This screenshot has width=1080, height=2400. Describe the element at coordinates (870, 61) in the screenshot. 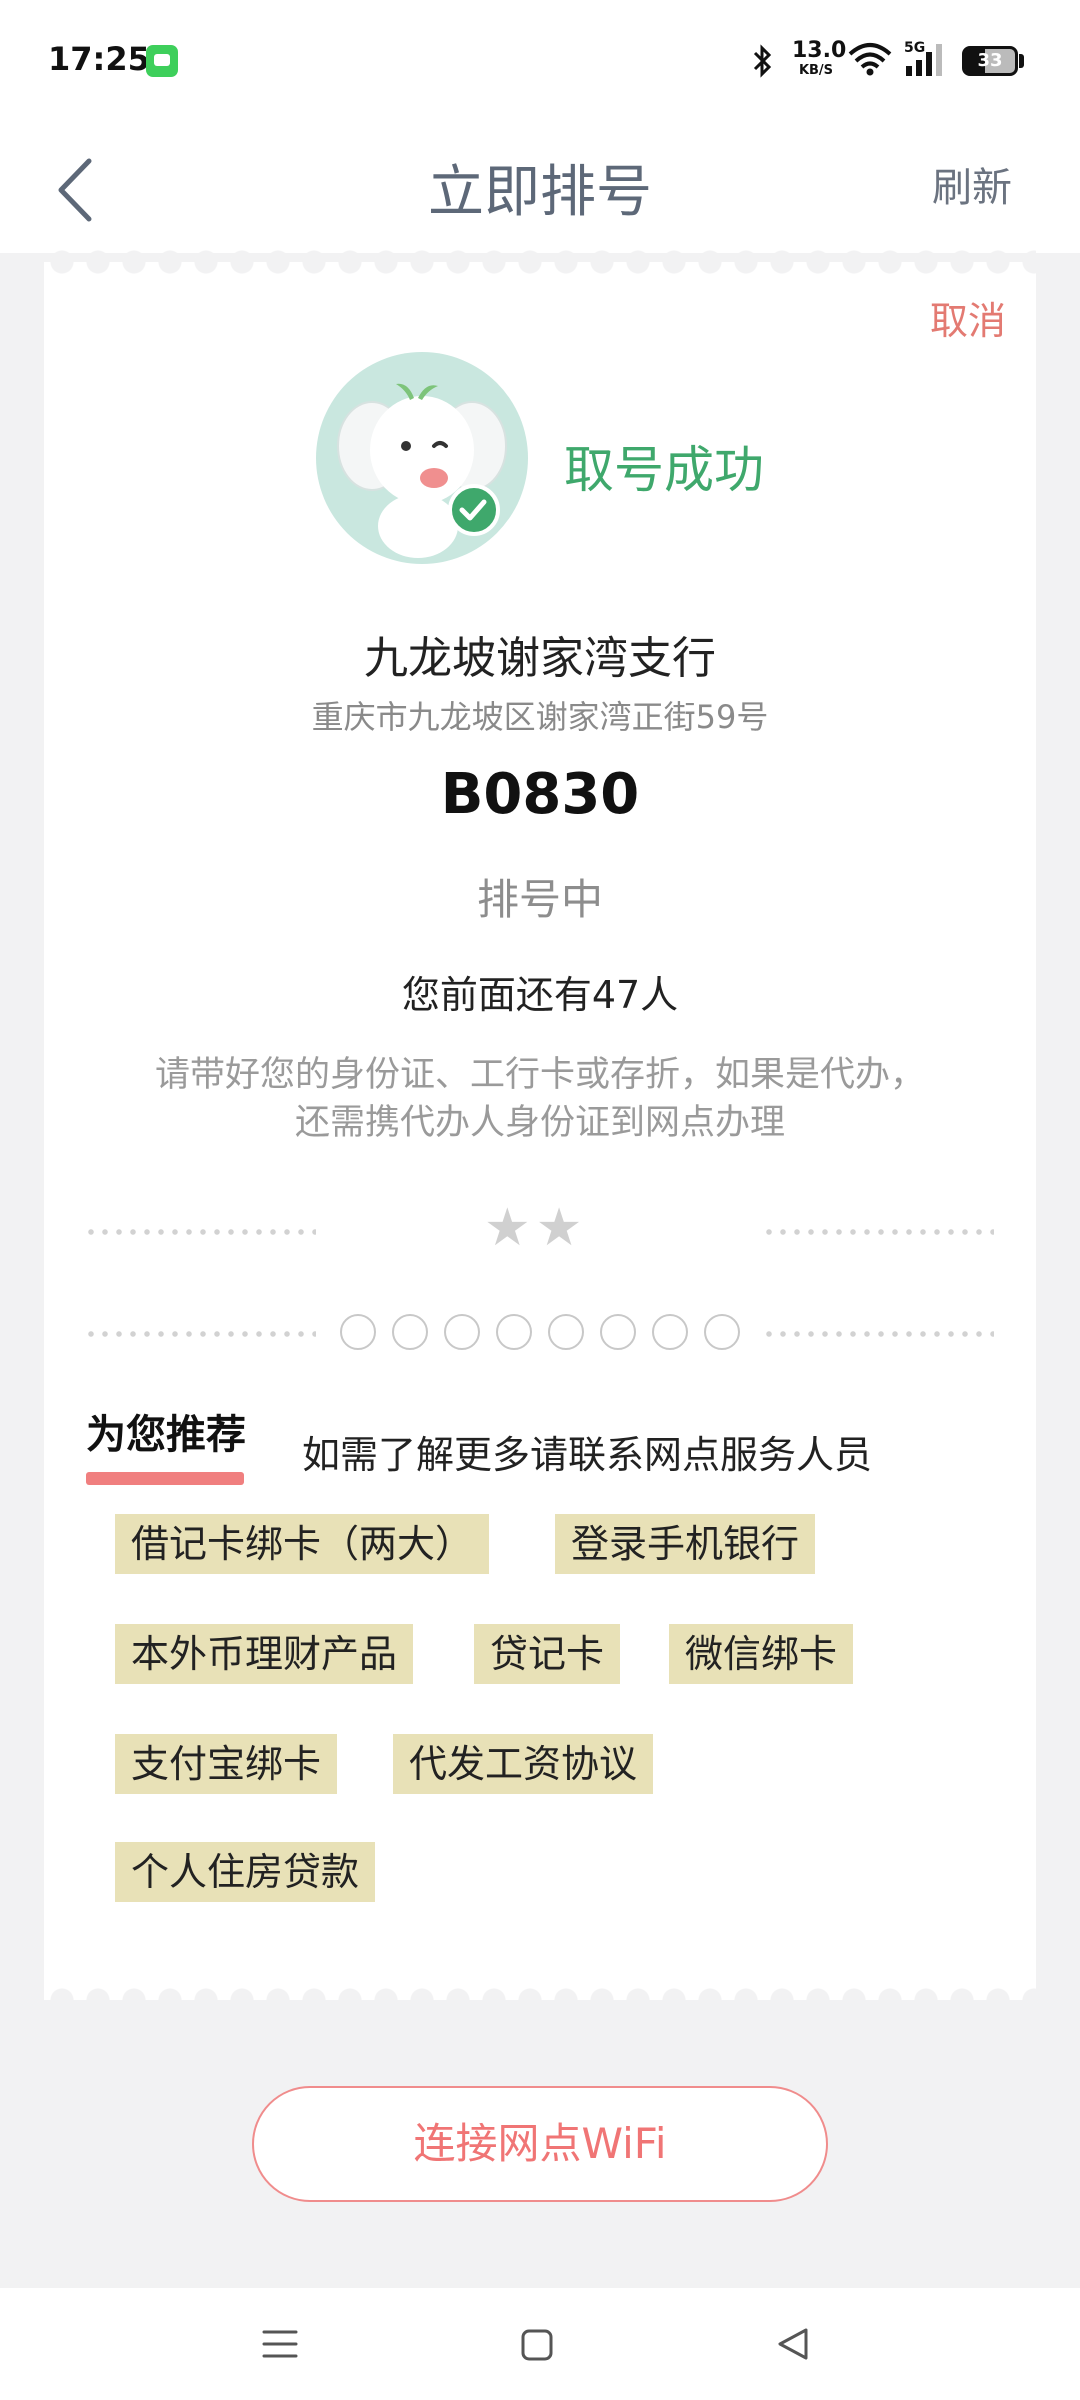

I see `wifi-icon` at that location.